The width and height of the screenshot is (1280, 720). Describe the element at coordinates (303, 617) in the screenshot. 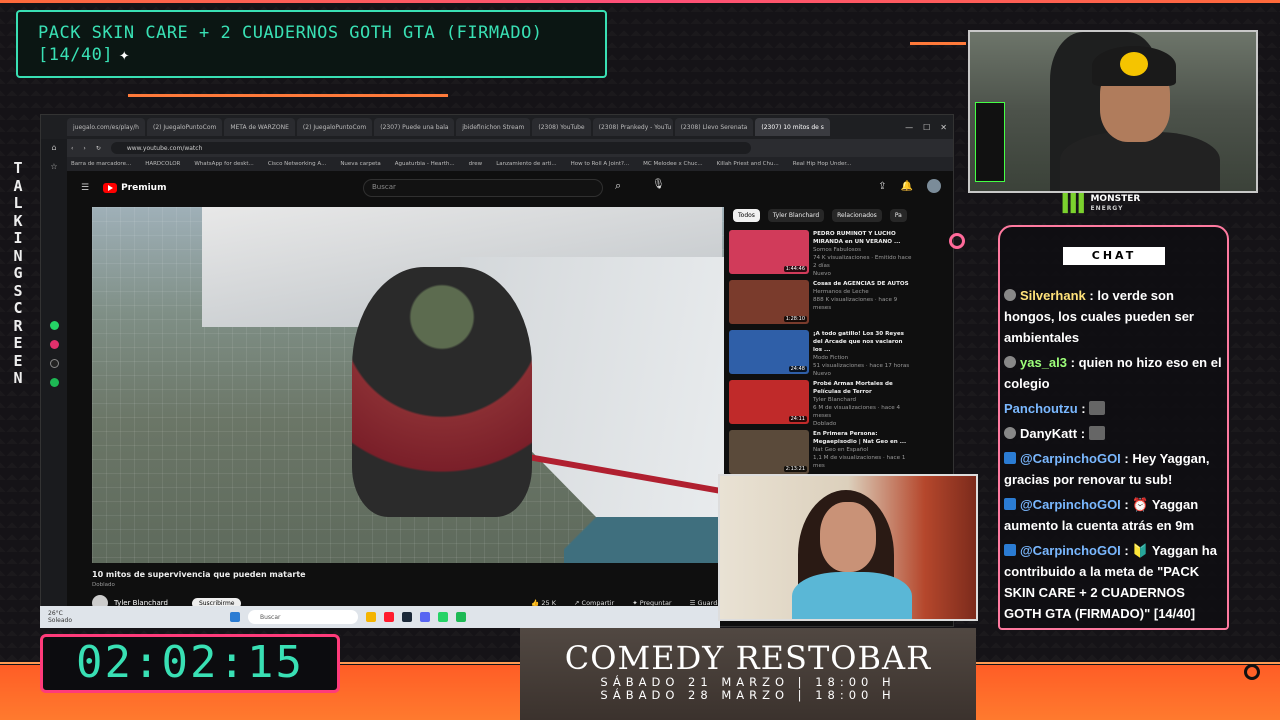

I see `taskbar-search: Buscar` at that location.